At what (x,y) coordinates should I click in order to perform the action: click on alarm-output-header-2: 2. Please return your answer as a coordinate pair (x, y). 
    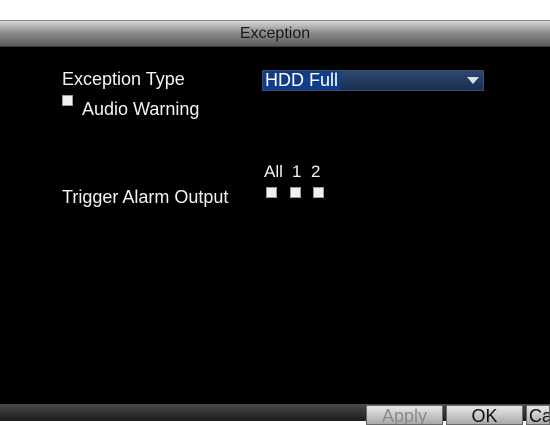
    Looking at the image, I should click on (316, 171).